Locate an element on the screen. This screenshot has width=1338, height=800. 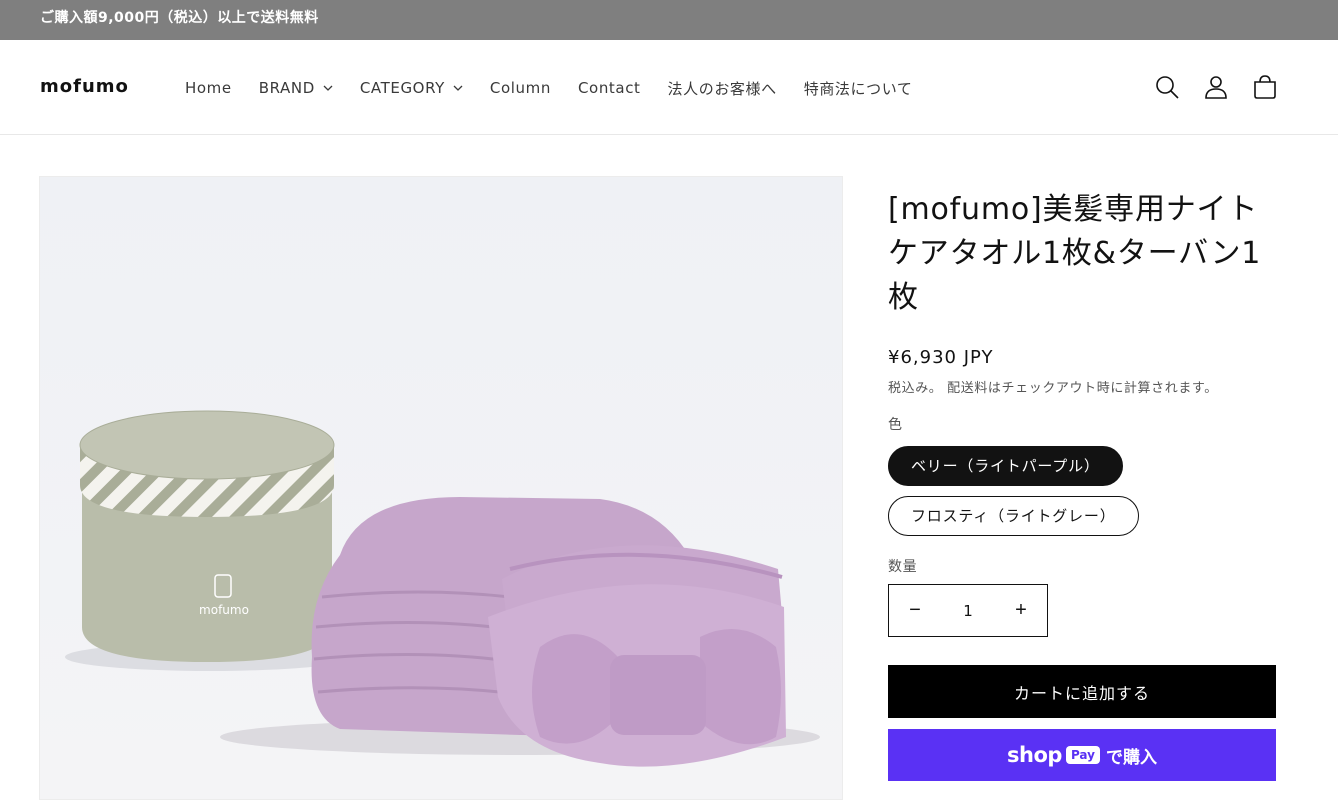
quantity-input is located at coordinates (968, 610).